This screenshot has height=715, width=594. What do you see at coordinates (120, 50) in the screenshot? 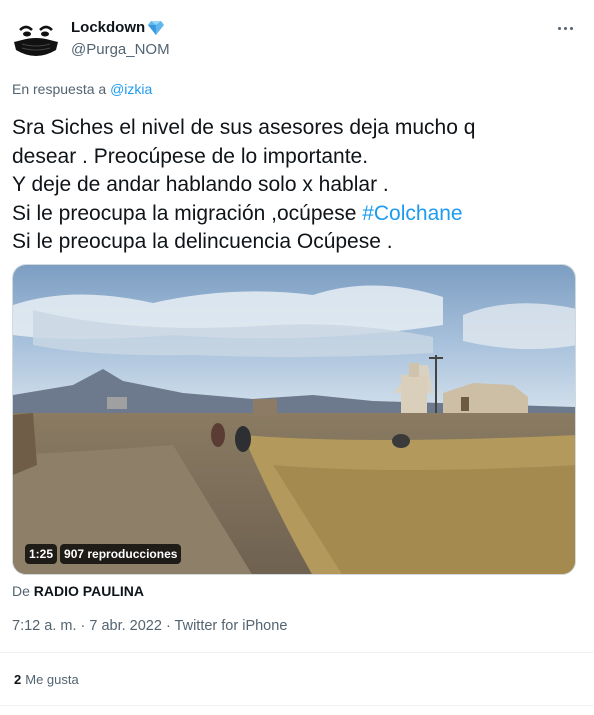
I see `author-handle: @Purga_NOM` at bounding box center [120, 50].